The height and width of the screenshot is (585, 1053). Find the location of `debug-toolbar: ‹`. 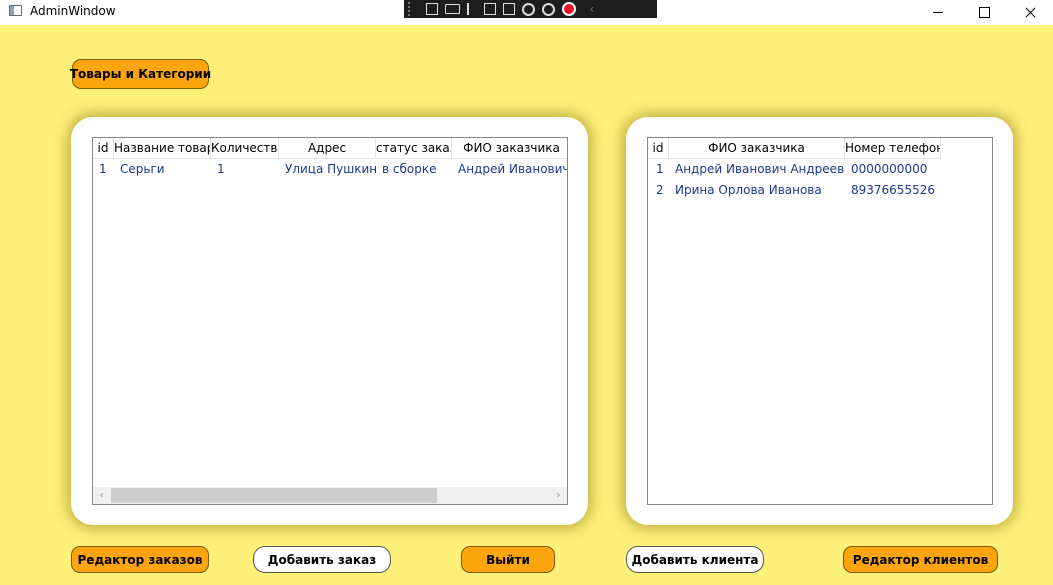

debug-toolbar: ‹ is located at coordinates (530, 9).